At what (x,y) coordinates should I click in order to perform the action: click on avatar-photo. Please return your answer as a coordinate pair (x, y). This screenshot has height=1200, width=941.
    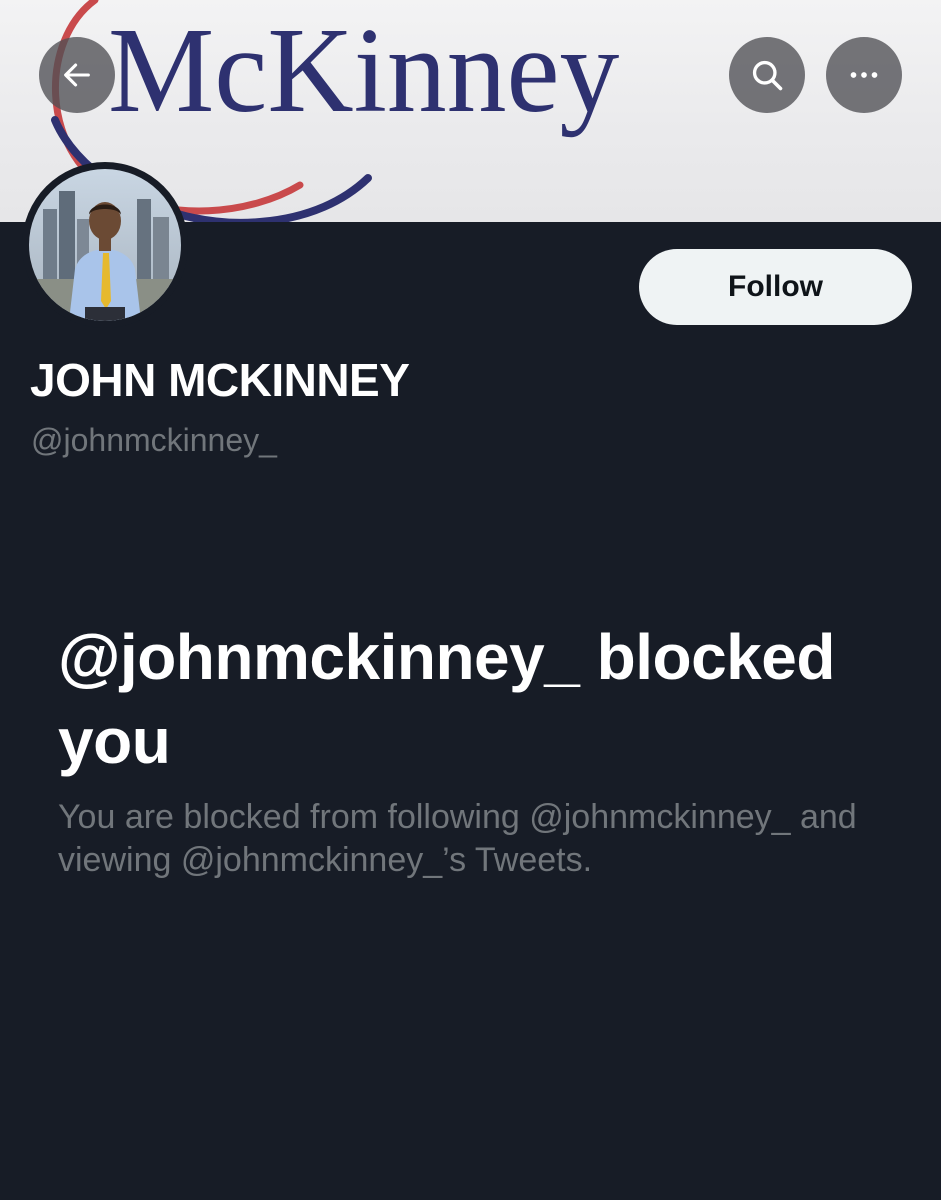
    Looking at the image, I should click on (105, 245).